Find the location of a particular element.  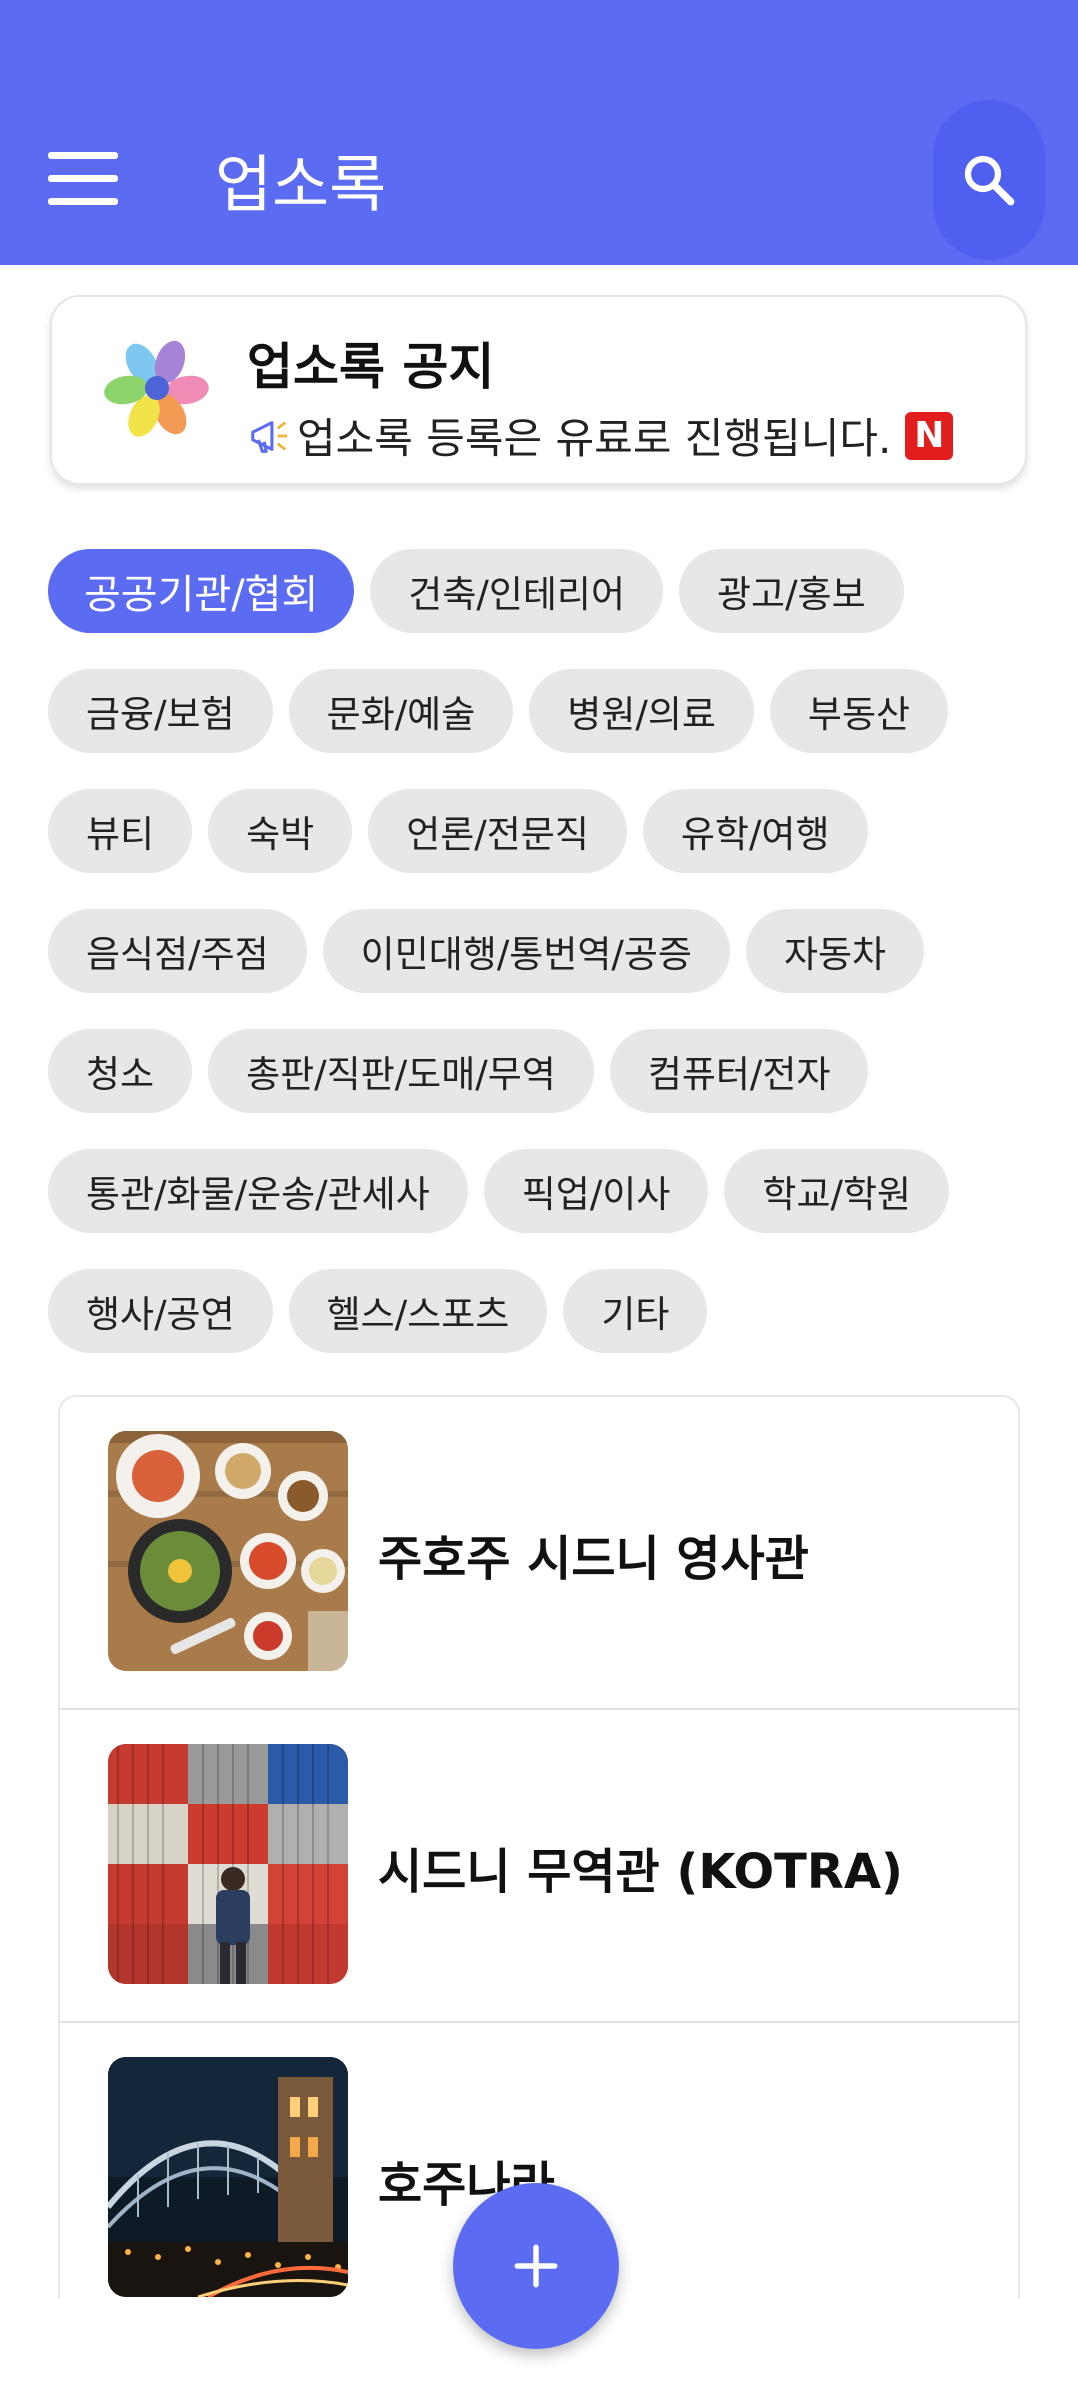

category-chip-selected: 공공기관/협회 is located at coordinates (201, 591).